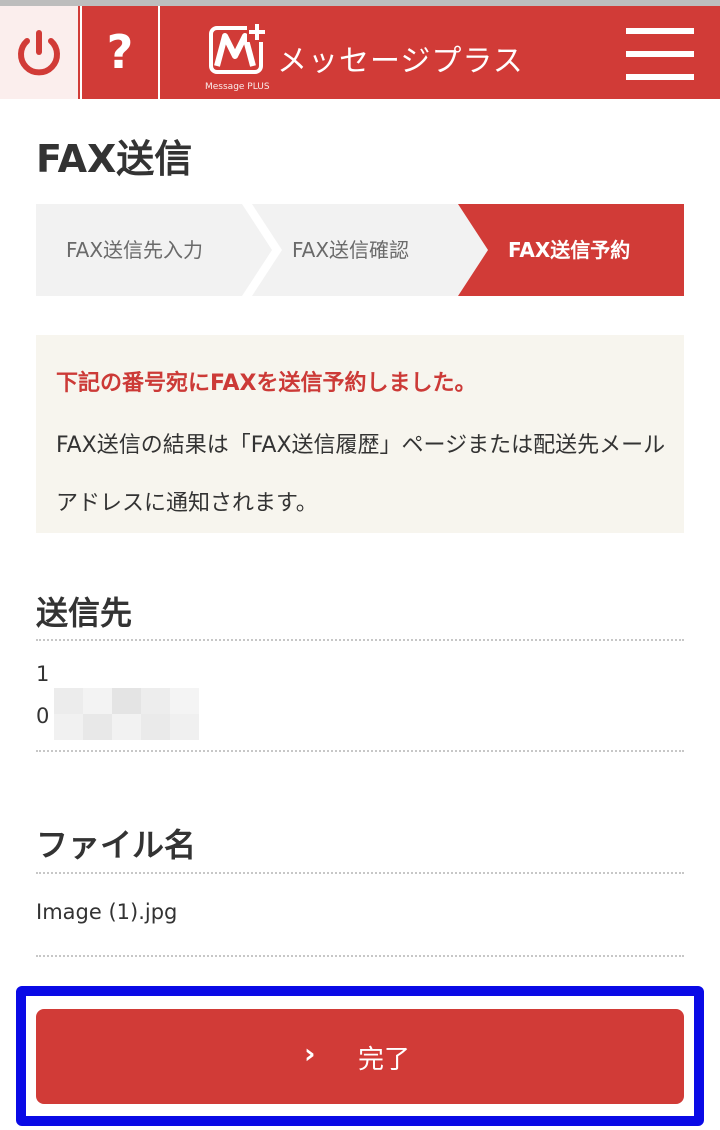 The image size is (720, 1130). What do you see at coordinates (107, 912) in the screenshot?
I see `file-name-value: Image (1).jpg` at bounding box center [107, 912].